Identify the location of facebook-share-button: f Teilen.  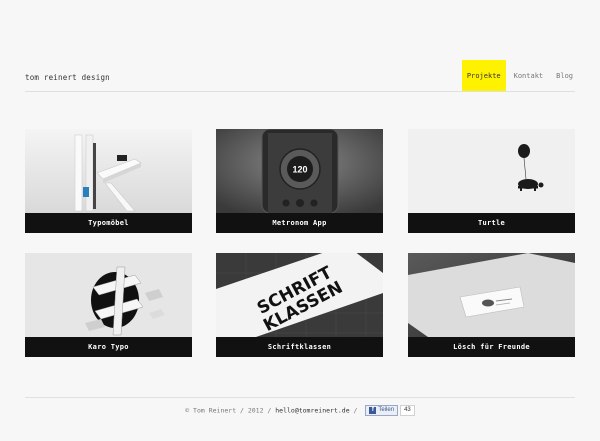
(382, 410).